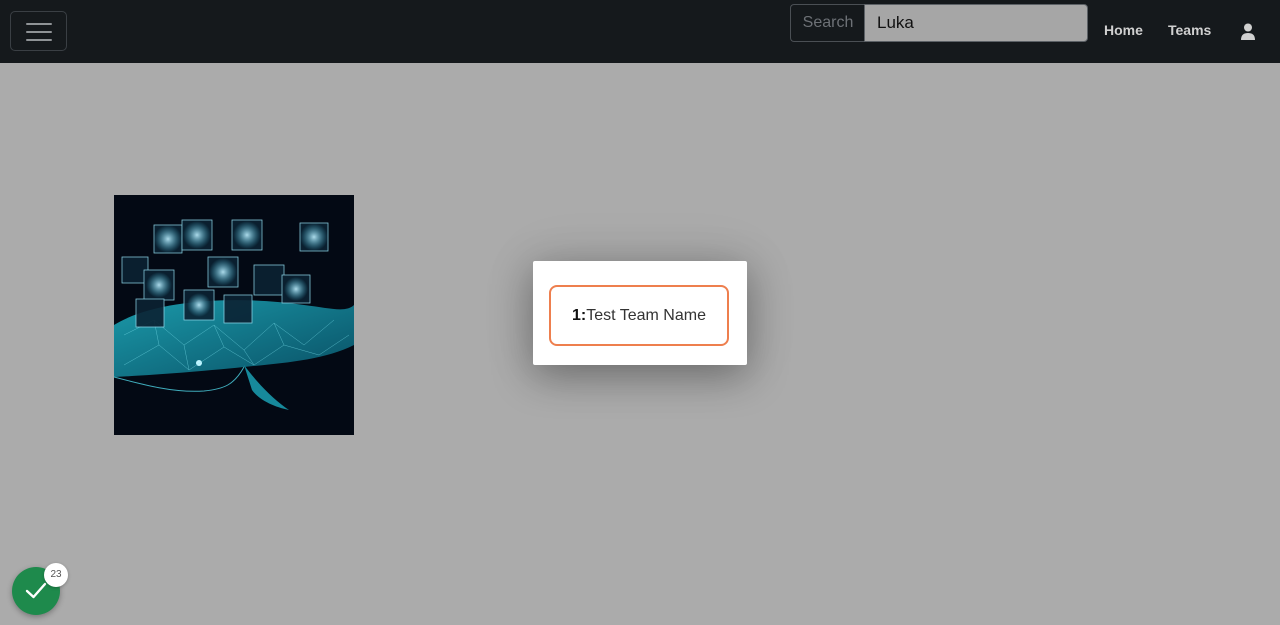 The height and width of the screenshot is (625, 1280). What do you see at coordinates (640, 31) in the screenshot?
I see `top-navbar: Search Home Teams` at bounding box center [640, 31].